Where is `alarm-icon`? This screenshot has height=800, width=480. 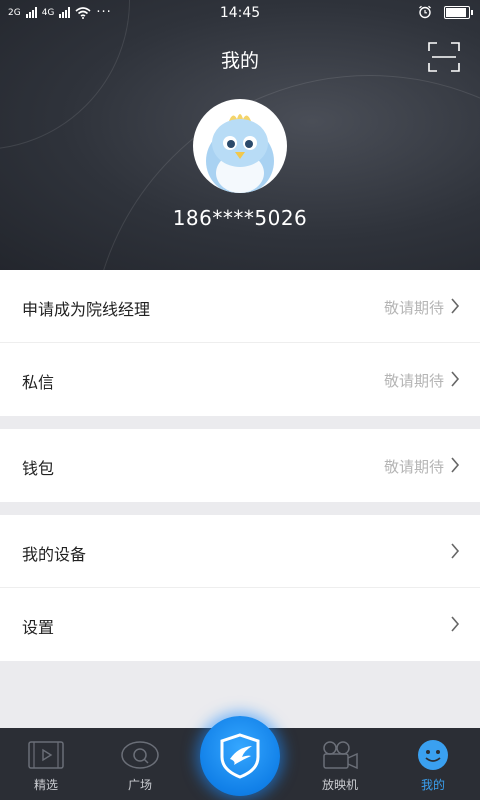
alarm-icon is located at coordinates (425, 12).